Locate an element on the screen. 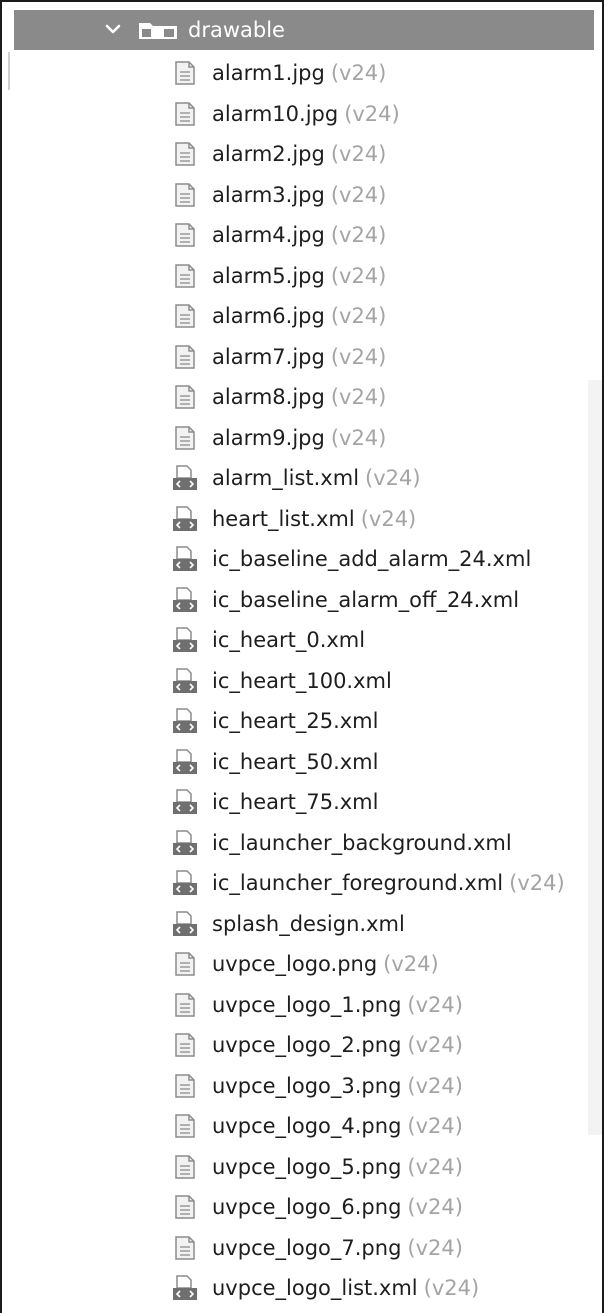 The image size is (604, 1313). tree-item-file: alarm1.jpg (v24) is located at coordinates (294, 73).